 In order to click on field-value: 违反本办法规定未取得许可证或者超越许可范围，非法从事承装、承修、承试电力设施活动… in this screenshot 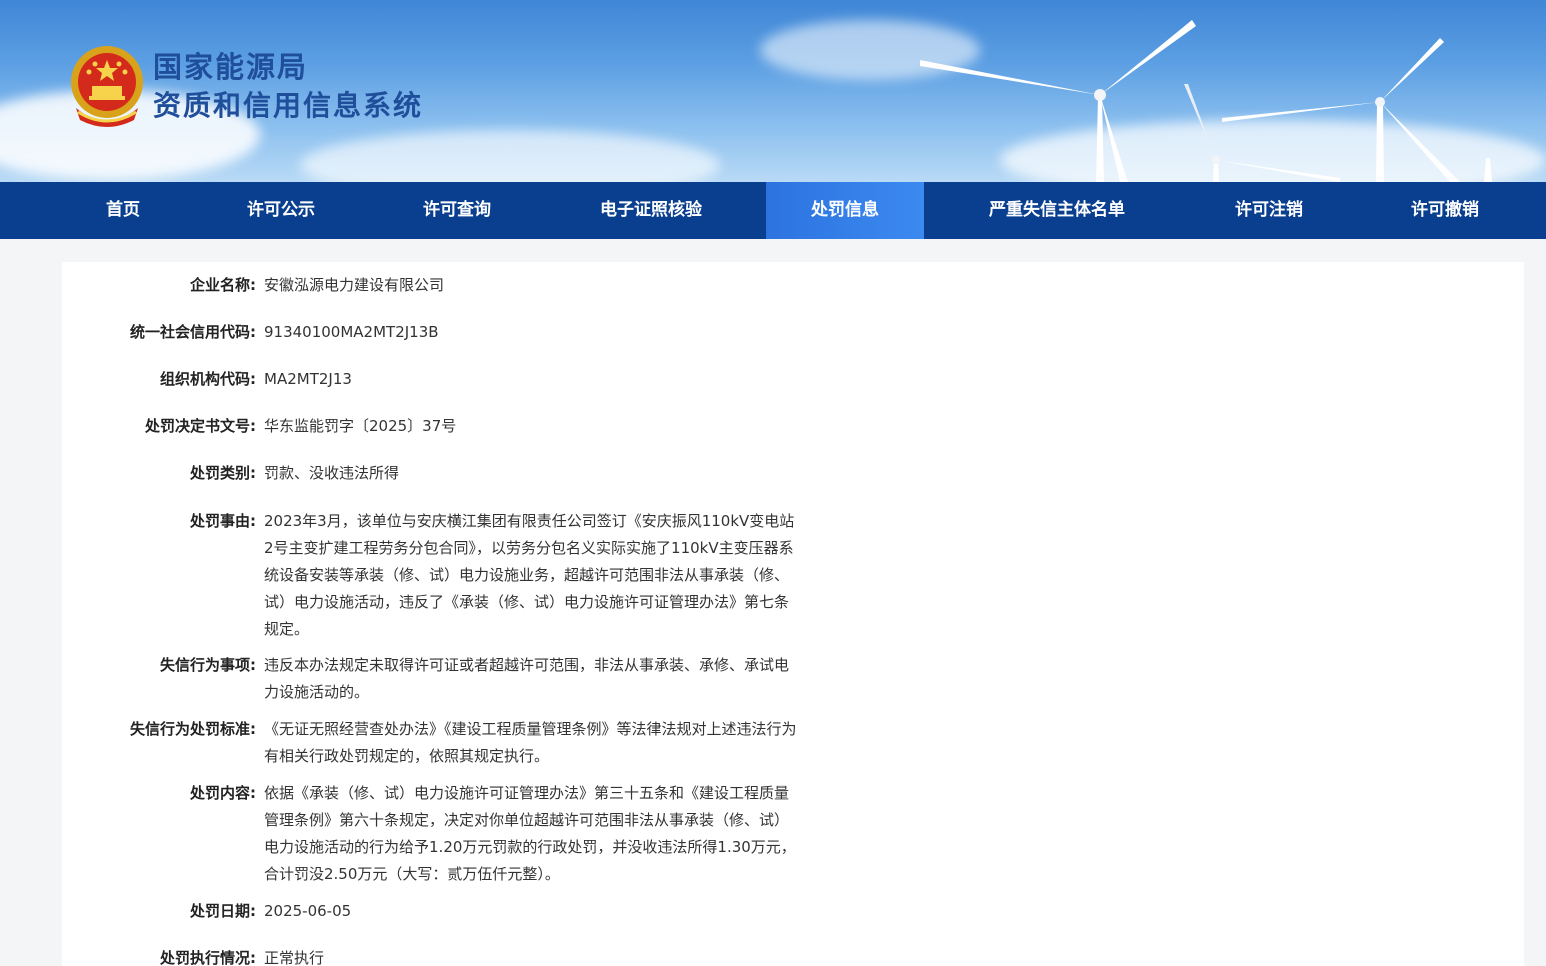, I will do `click(527, 678)`.